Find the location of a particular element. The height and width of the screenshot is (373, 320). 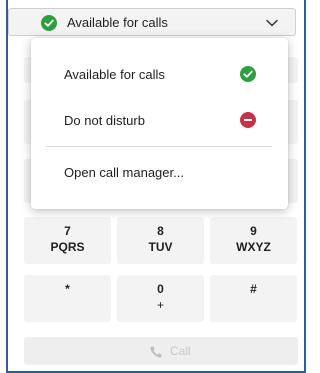

status-label: Available for calls is located at coordinates (117, 22).